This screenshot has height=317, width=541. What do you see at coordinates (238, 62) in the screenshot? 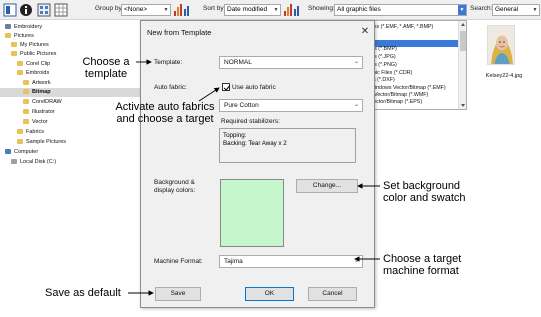
I see `template-value: NORMAL` at bounding box center [238, 62].